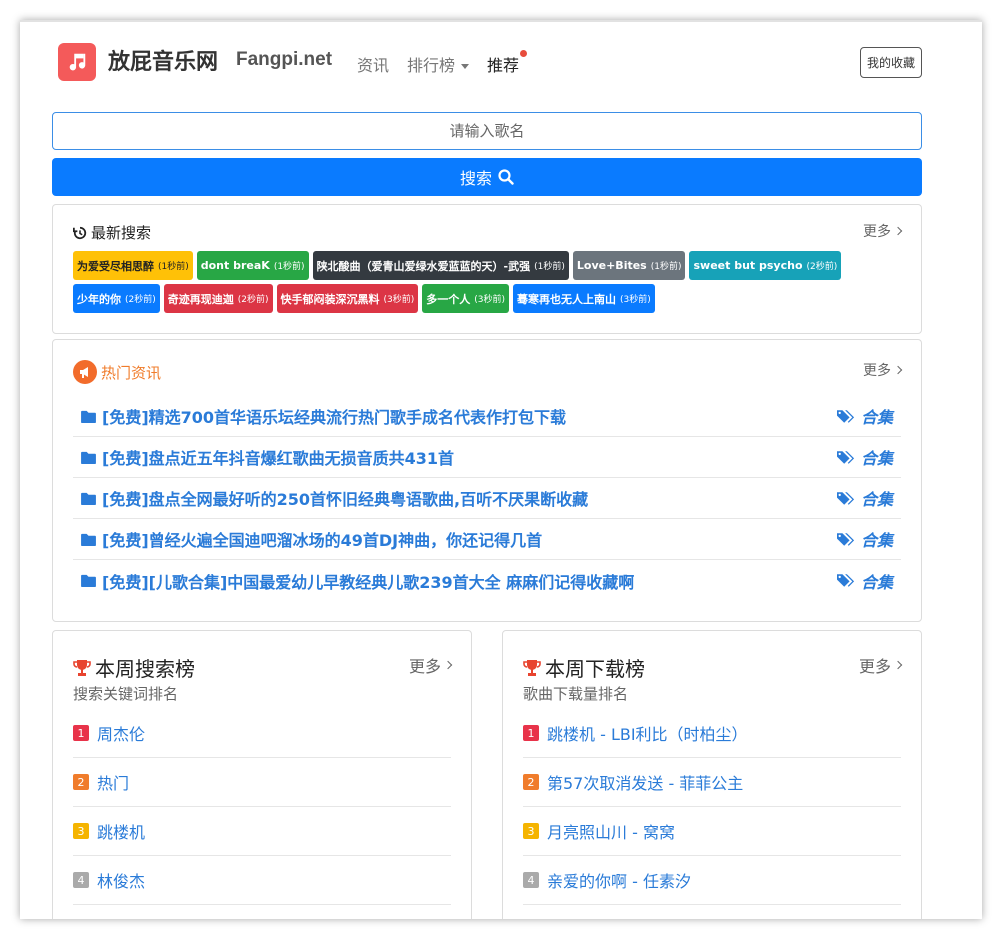 This screenshot has height=939, width=1002. Describe the element at coordinates (121, 233) in the screenshot. I see `recent-search-title-text: 最新搜索` at that location.